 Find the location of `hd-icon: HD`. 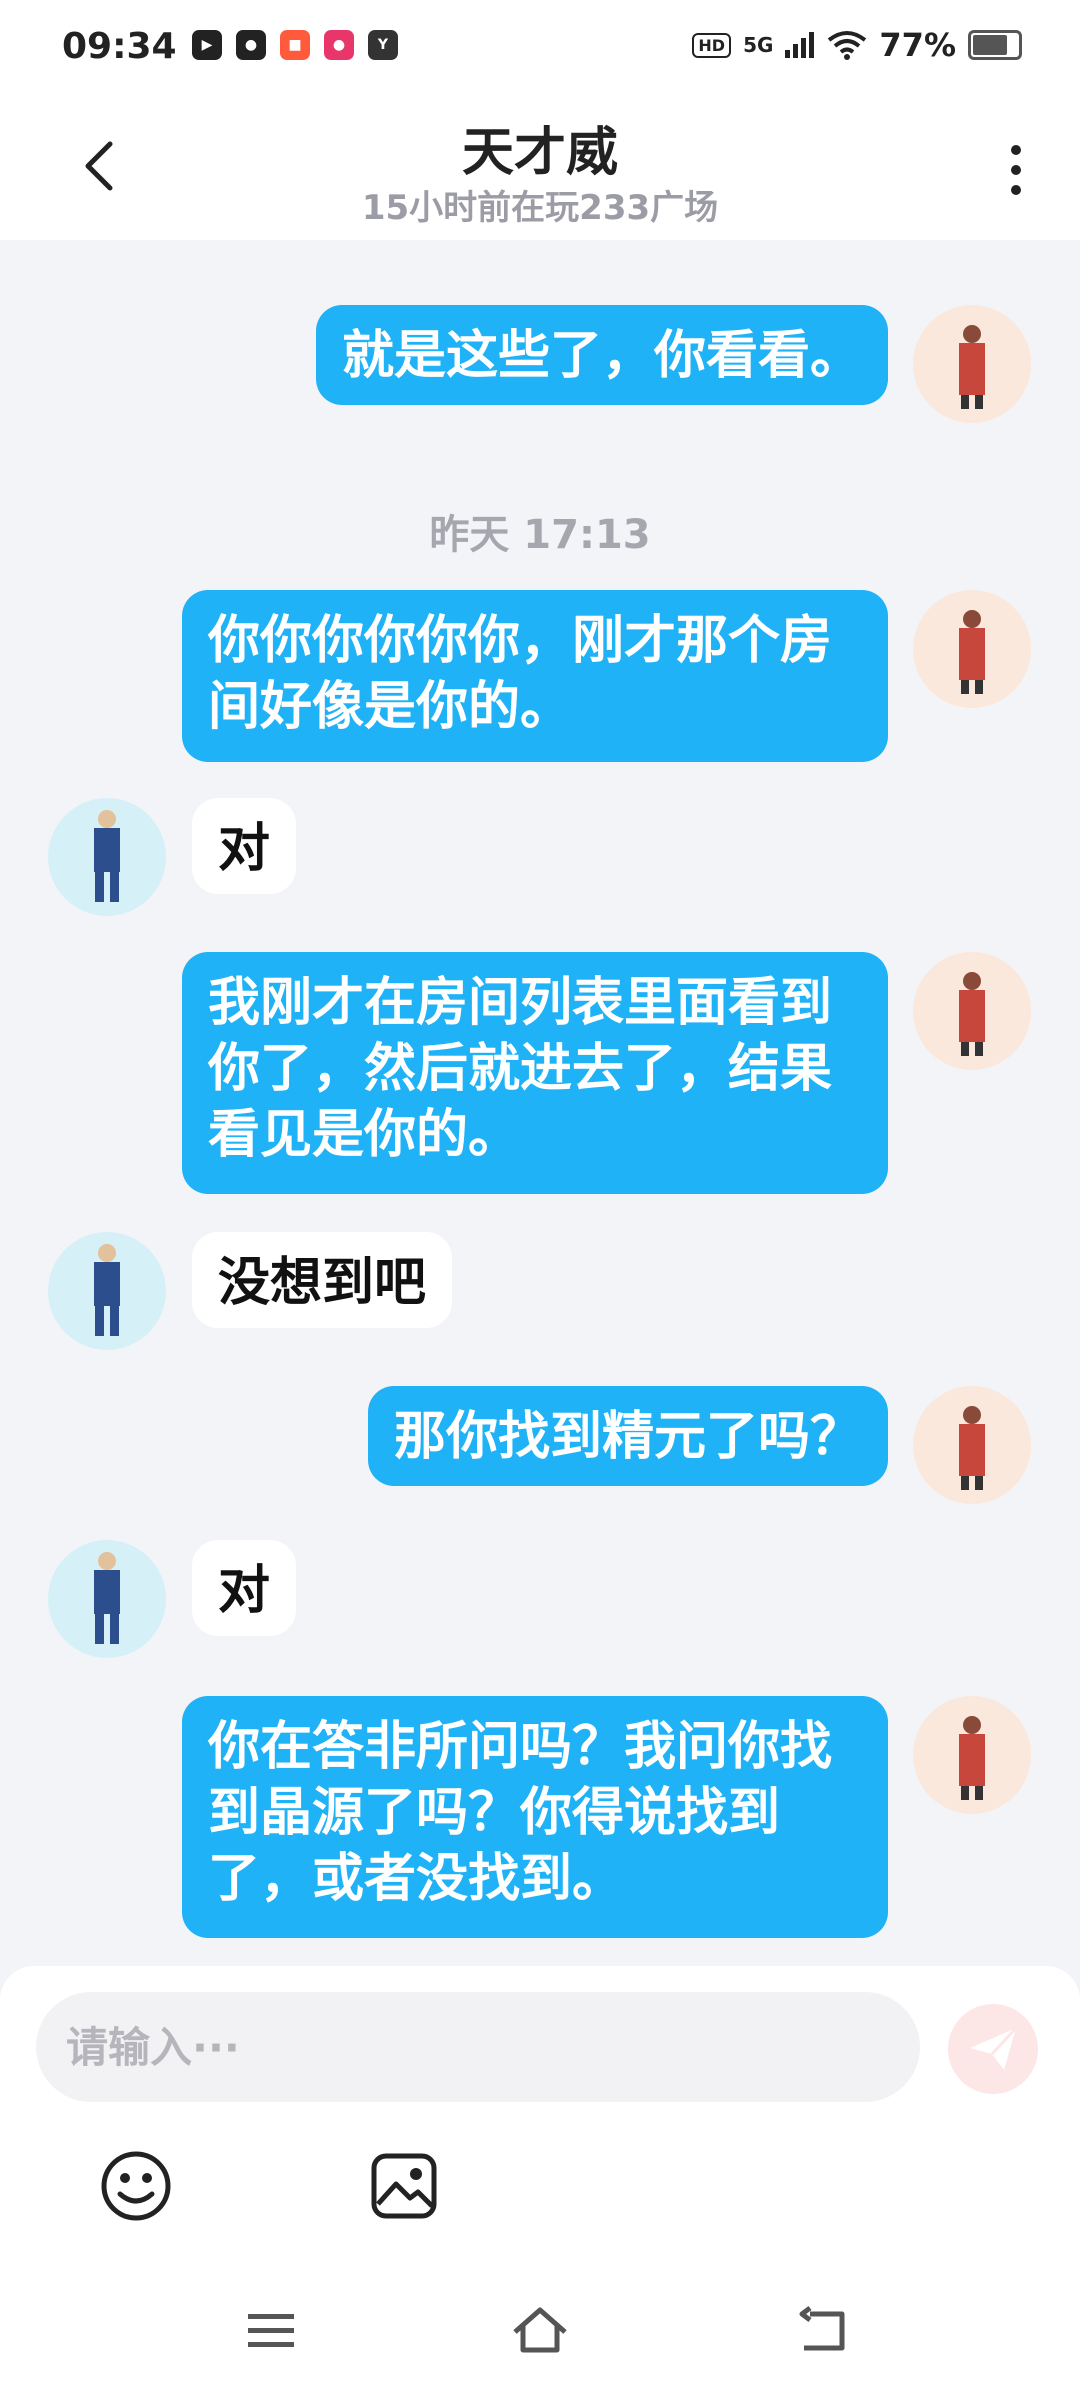

hd-icon: HD is located at coordinates (712, 45).